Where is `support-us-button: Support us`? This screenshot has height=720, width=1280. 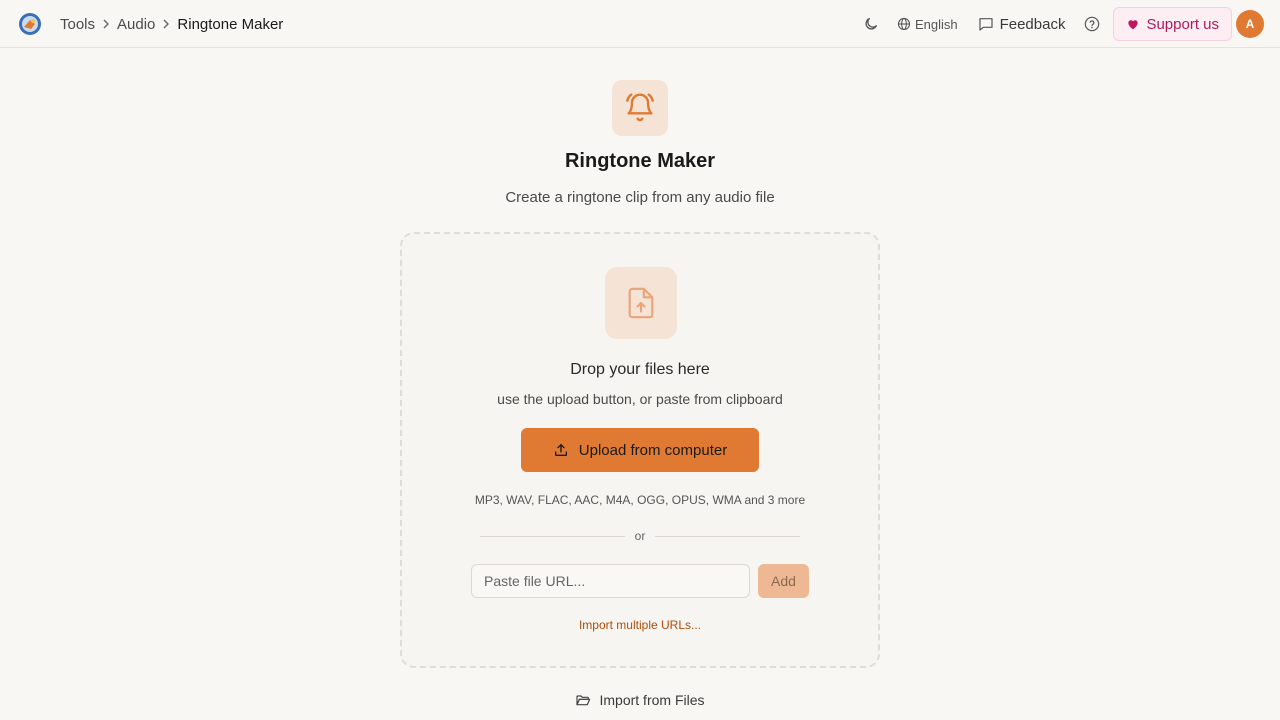 support-us-button: Support us is located at coordinates (1172, 24).